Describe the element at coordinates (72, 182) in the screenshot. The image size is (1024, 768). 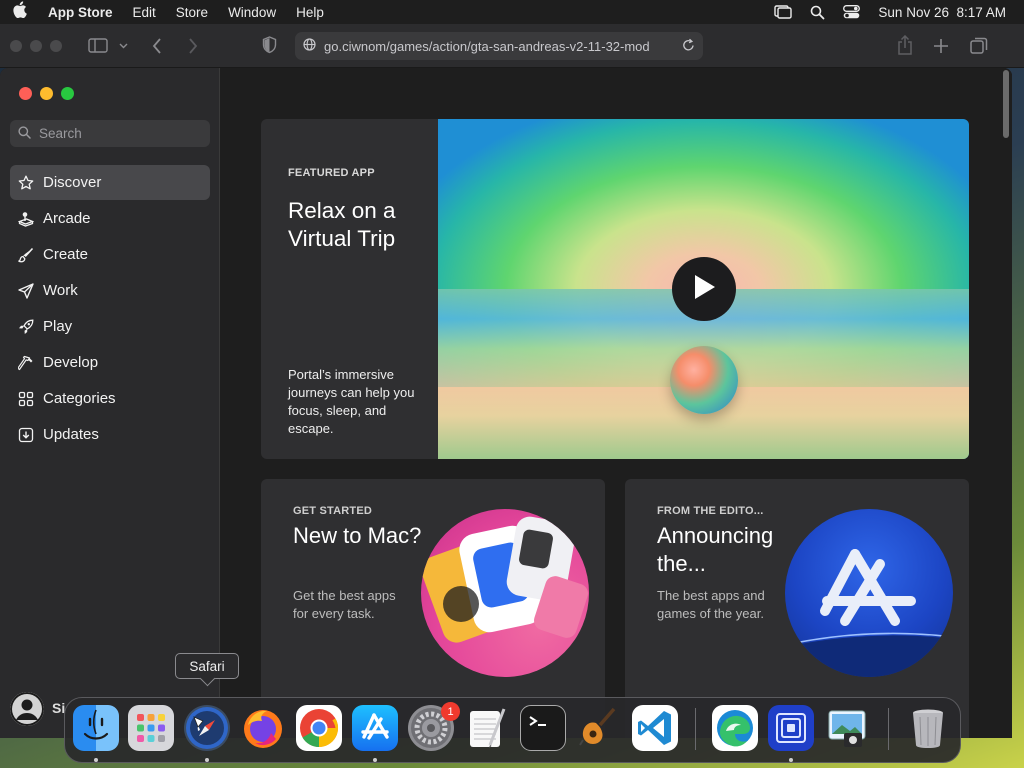
I see `sidebar-item-label: Discover` at that location.